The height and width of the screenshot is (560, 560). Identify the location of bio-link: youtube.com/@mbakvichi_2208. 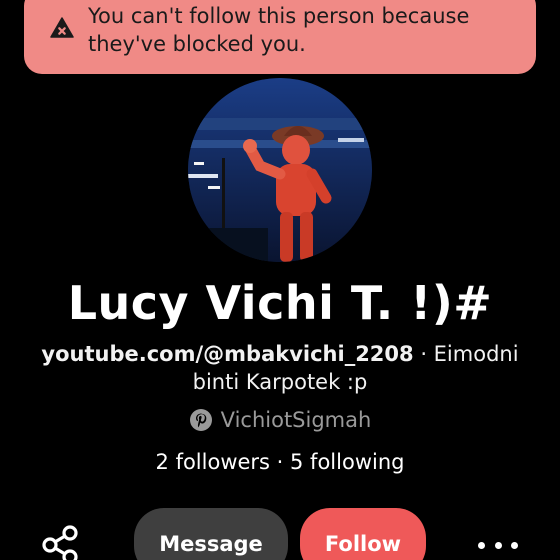
(227, 354).